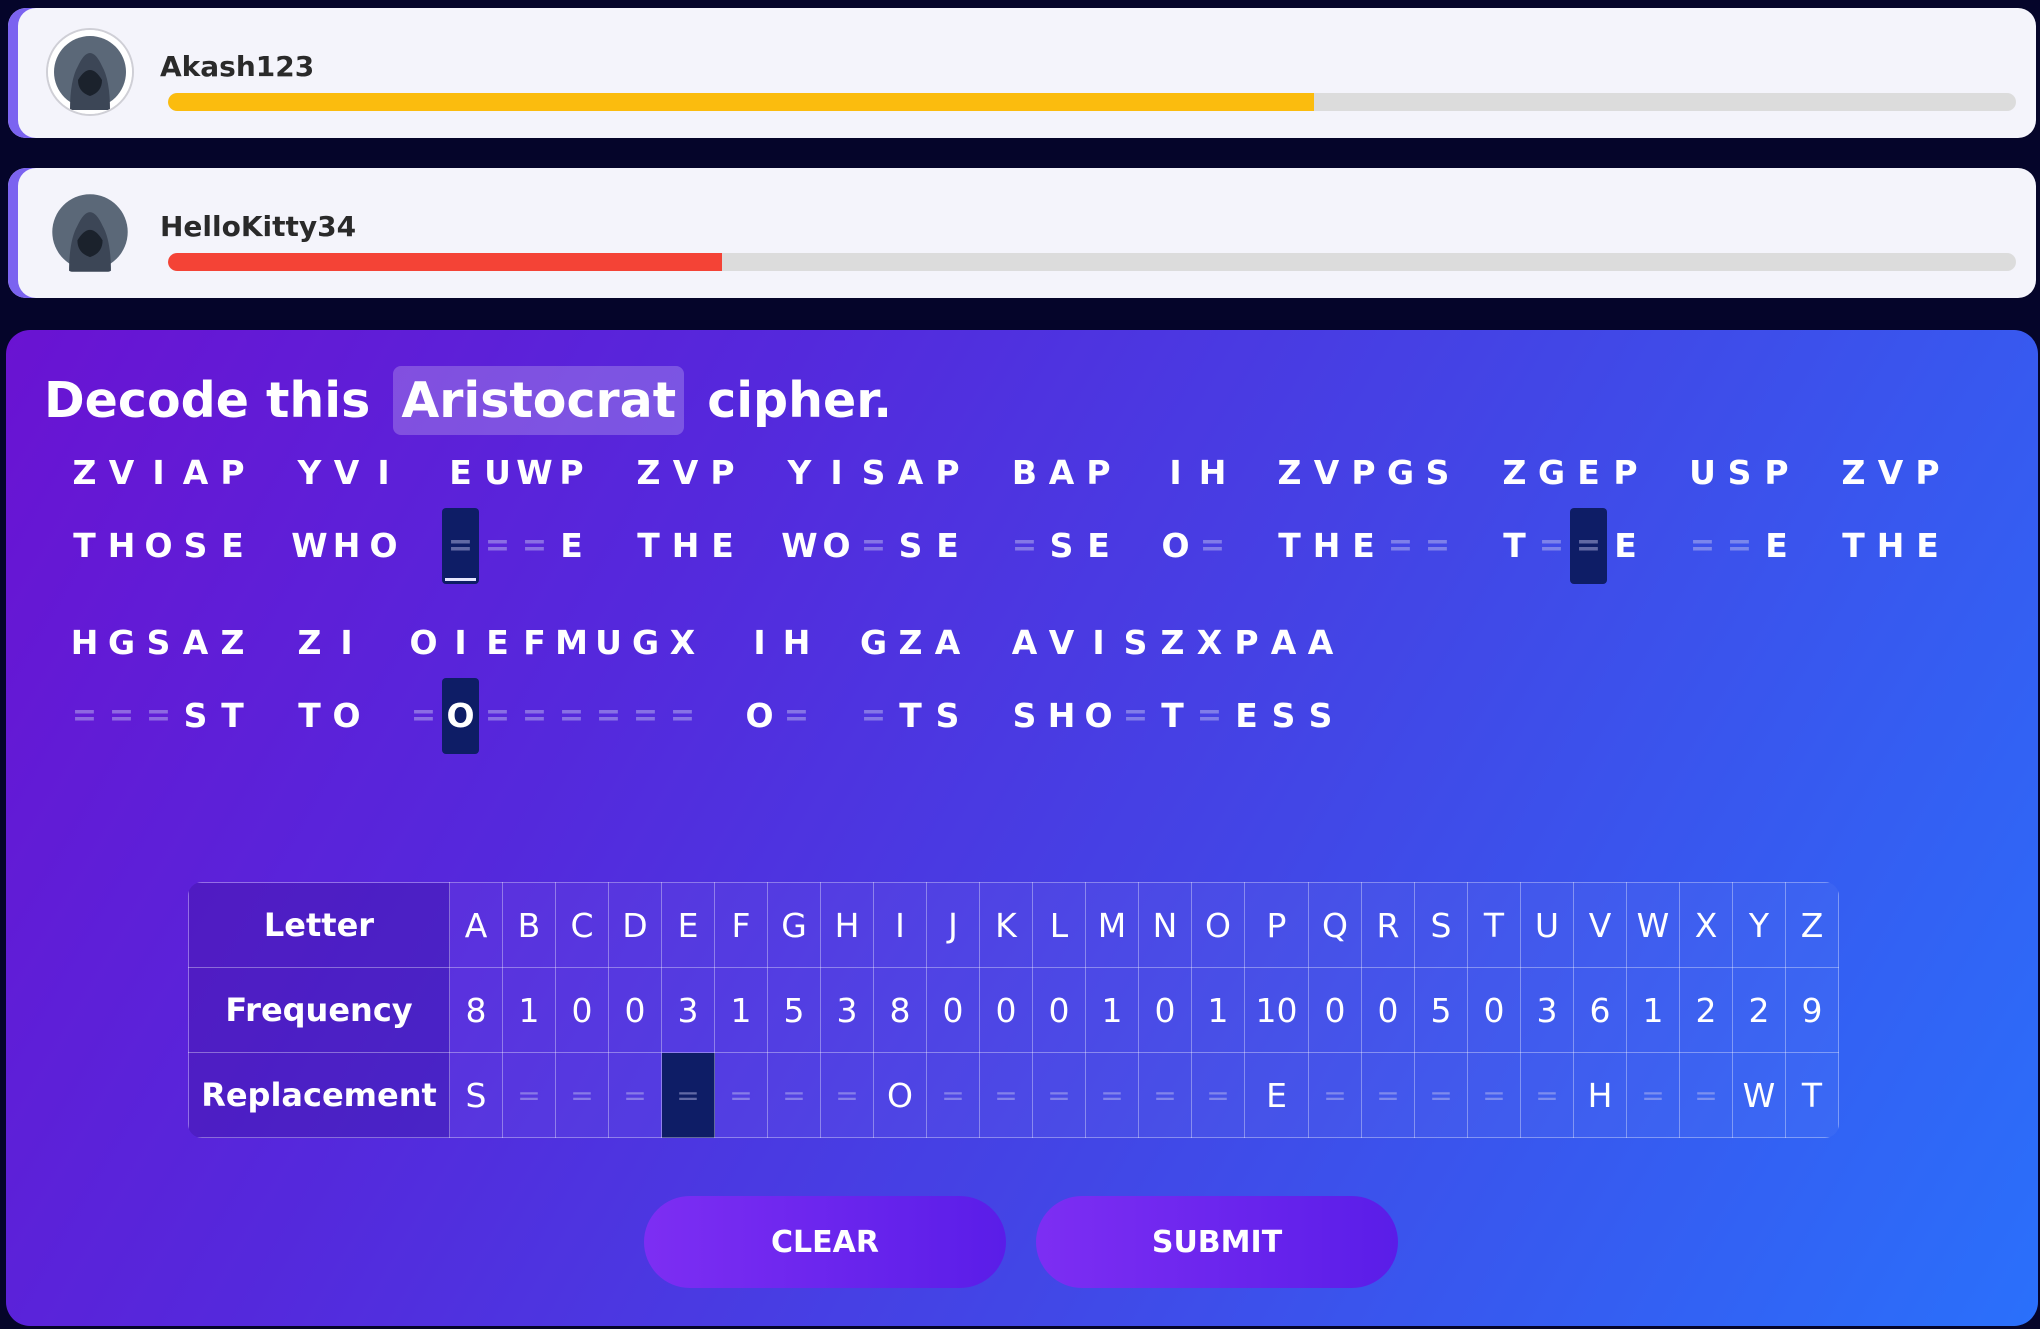 This screenshot has width=2040, height=1329. I want to click on cipher-letter: G, so click(873, 642).